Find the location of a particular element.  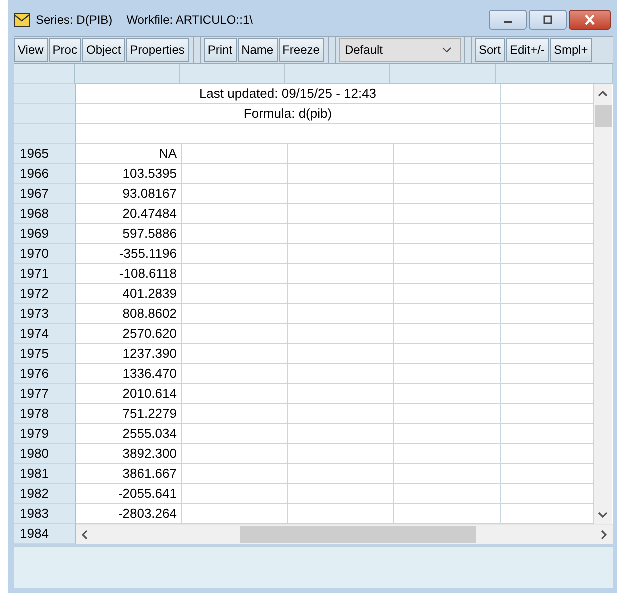

horizontal-scrollbar is located at coordinates (344, 534).